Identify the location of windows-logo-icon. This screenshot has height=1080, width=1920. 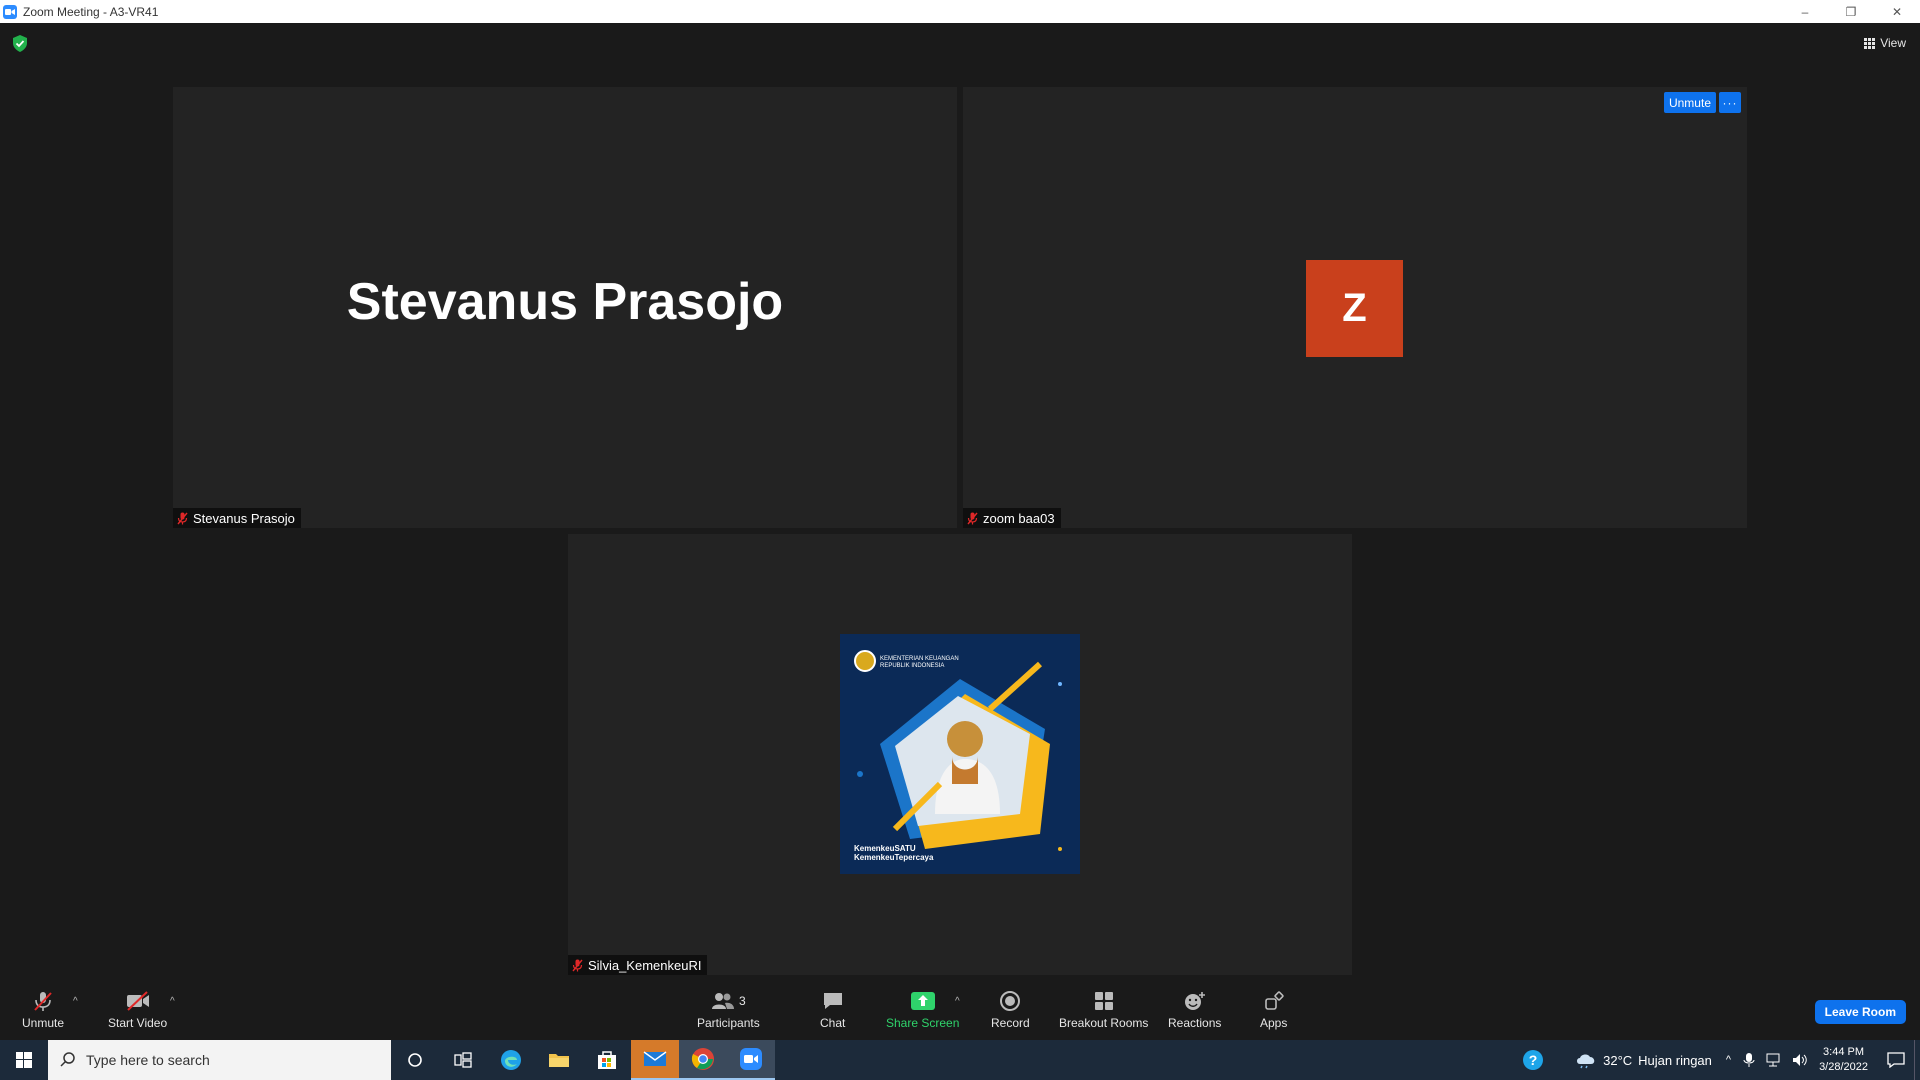
(24, 1060).